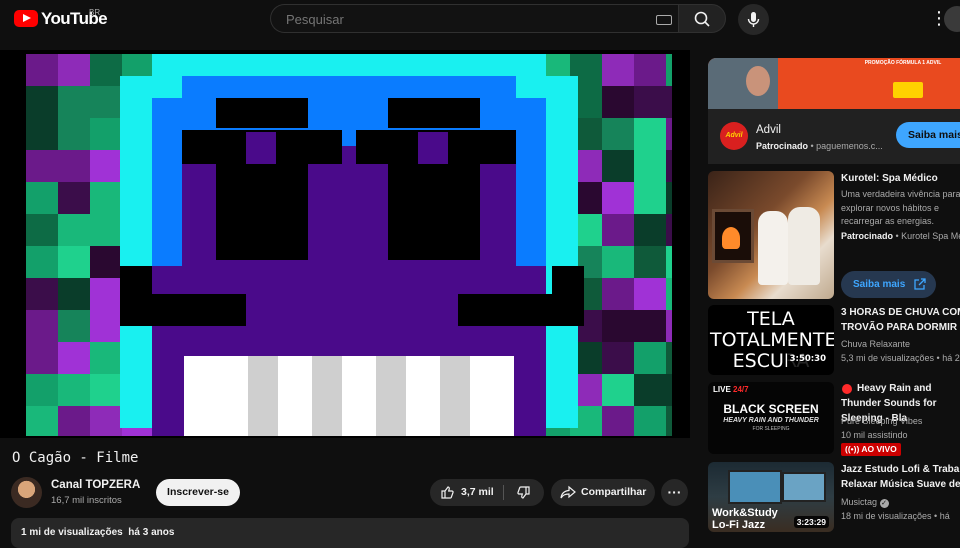  What do you see at coordinates (60, 19) in the screenshot?
I see `youtube-logo: YouTube BR` at bounding box center [60, 19].